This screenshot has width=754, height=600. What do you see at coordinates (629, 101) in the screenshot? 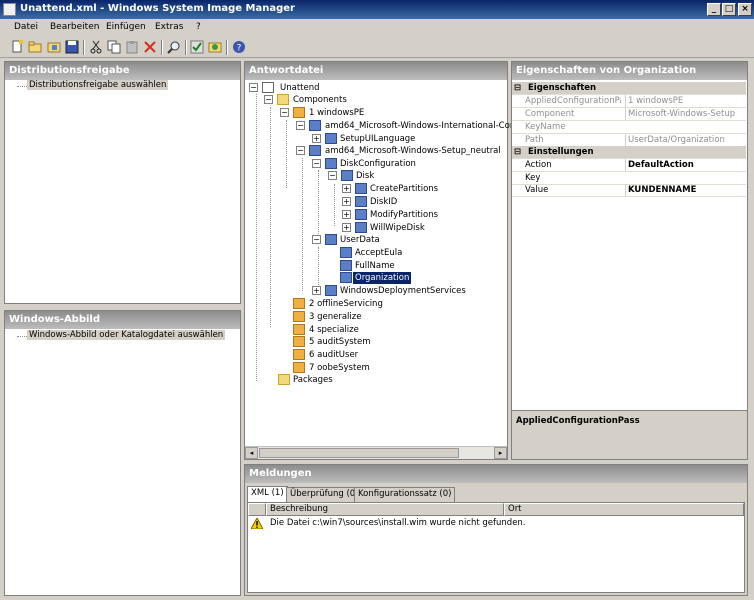
I see `property-row: AppliedConfigurationPass1 windowsPE` at bounding box center [629, 101].